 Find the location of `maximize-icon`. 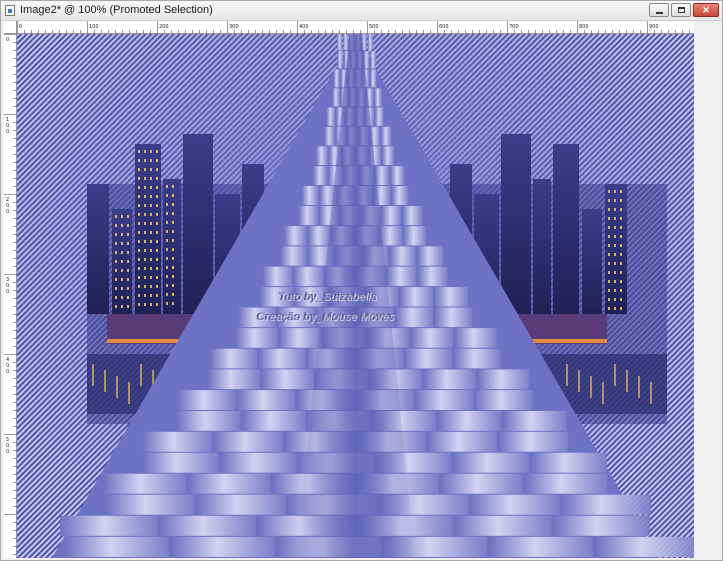

maximize-icon is located at coordinates (681, 10).